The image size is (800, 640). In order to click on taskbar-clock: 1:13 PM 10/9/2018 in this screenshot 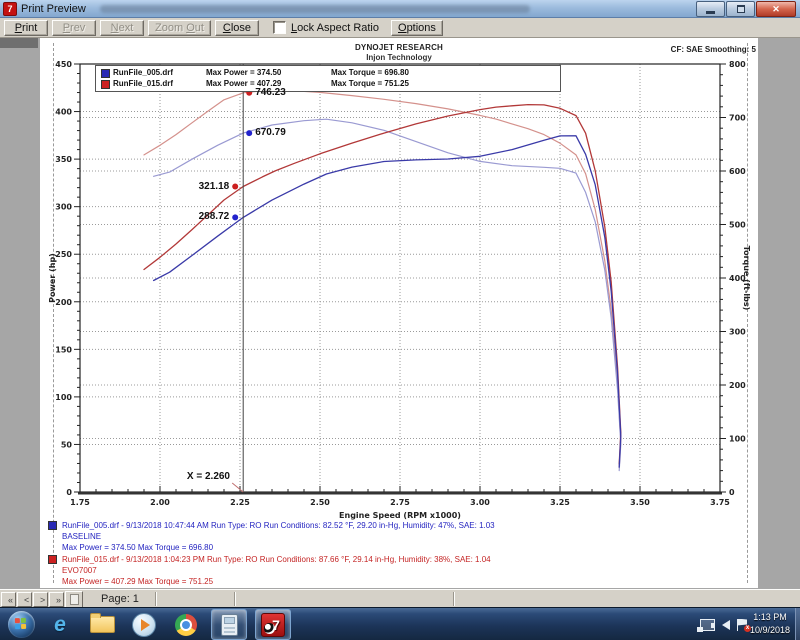, I will do `click(770, 624)`.